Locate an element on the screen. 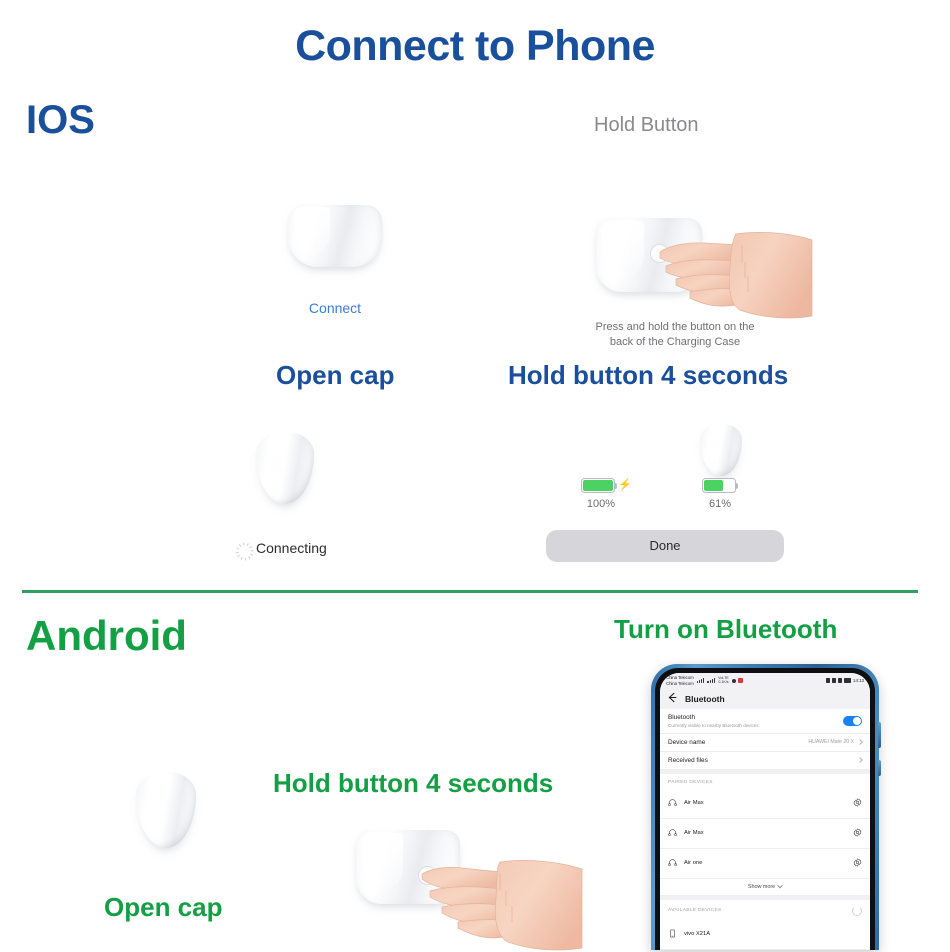  received-files-label: Received files is located at coordinates (688, 760).